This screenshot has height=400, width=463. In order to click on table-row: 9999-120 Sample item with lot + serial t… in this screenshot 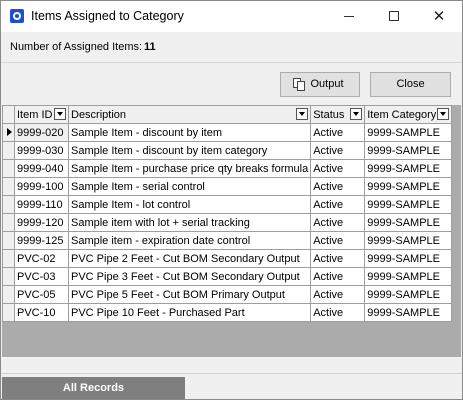, I will do `click(227, 222)`.